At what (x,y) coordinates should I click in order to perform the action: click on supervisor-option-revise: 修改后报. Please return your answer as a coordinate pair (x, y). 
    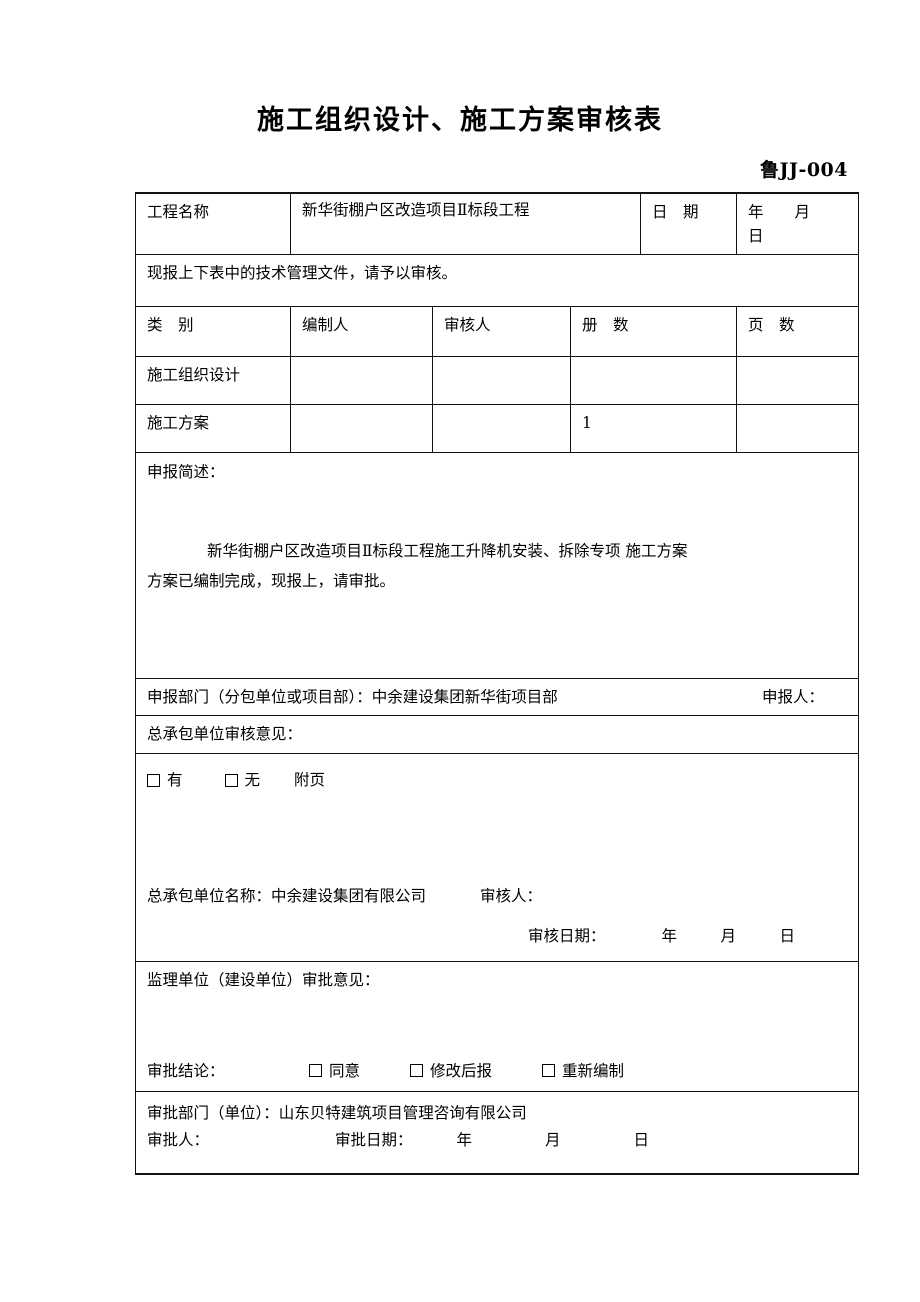
    Looking at the image, I should click on (451, 1071).